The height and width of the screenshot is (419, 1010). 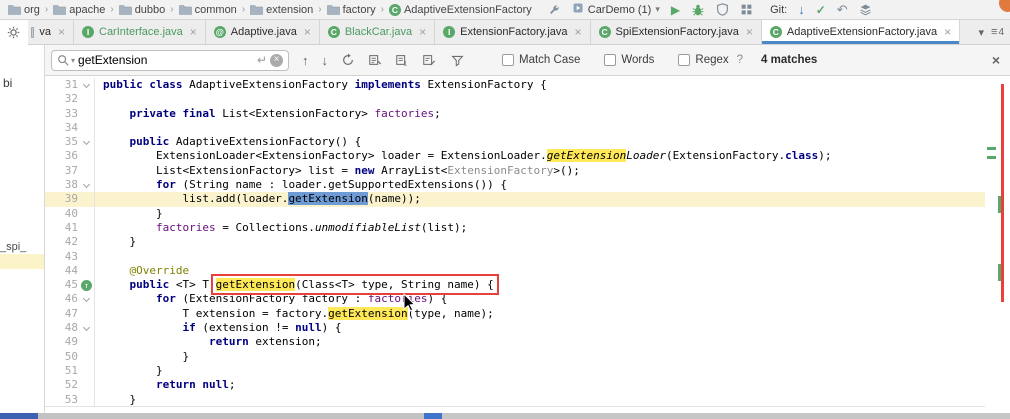 What do you see at coordinates (348, 60) in the screenshot?
I see `find-all-icon` at bounding box center [348, 60].